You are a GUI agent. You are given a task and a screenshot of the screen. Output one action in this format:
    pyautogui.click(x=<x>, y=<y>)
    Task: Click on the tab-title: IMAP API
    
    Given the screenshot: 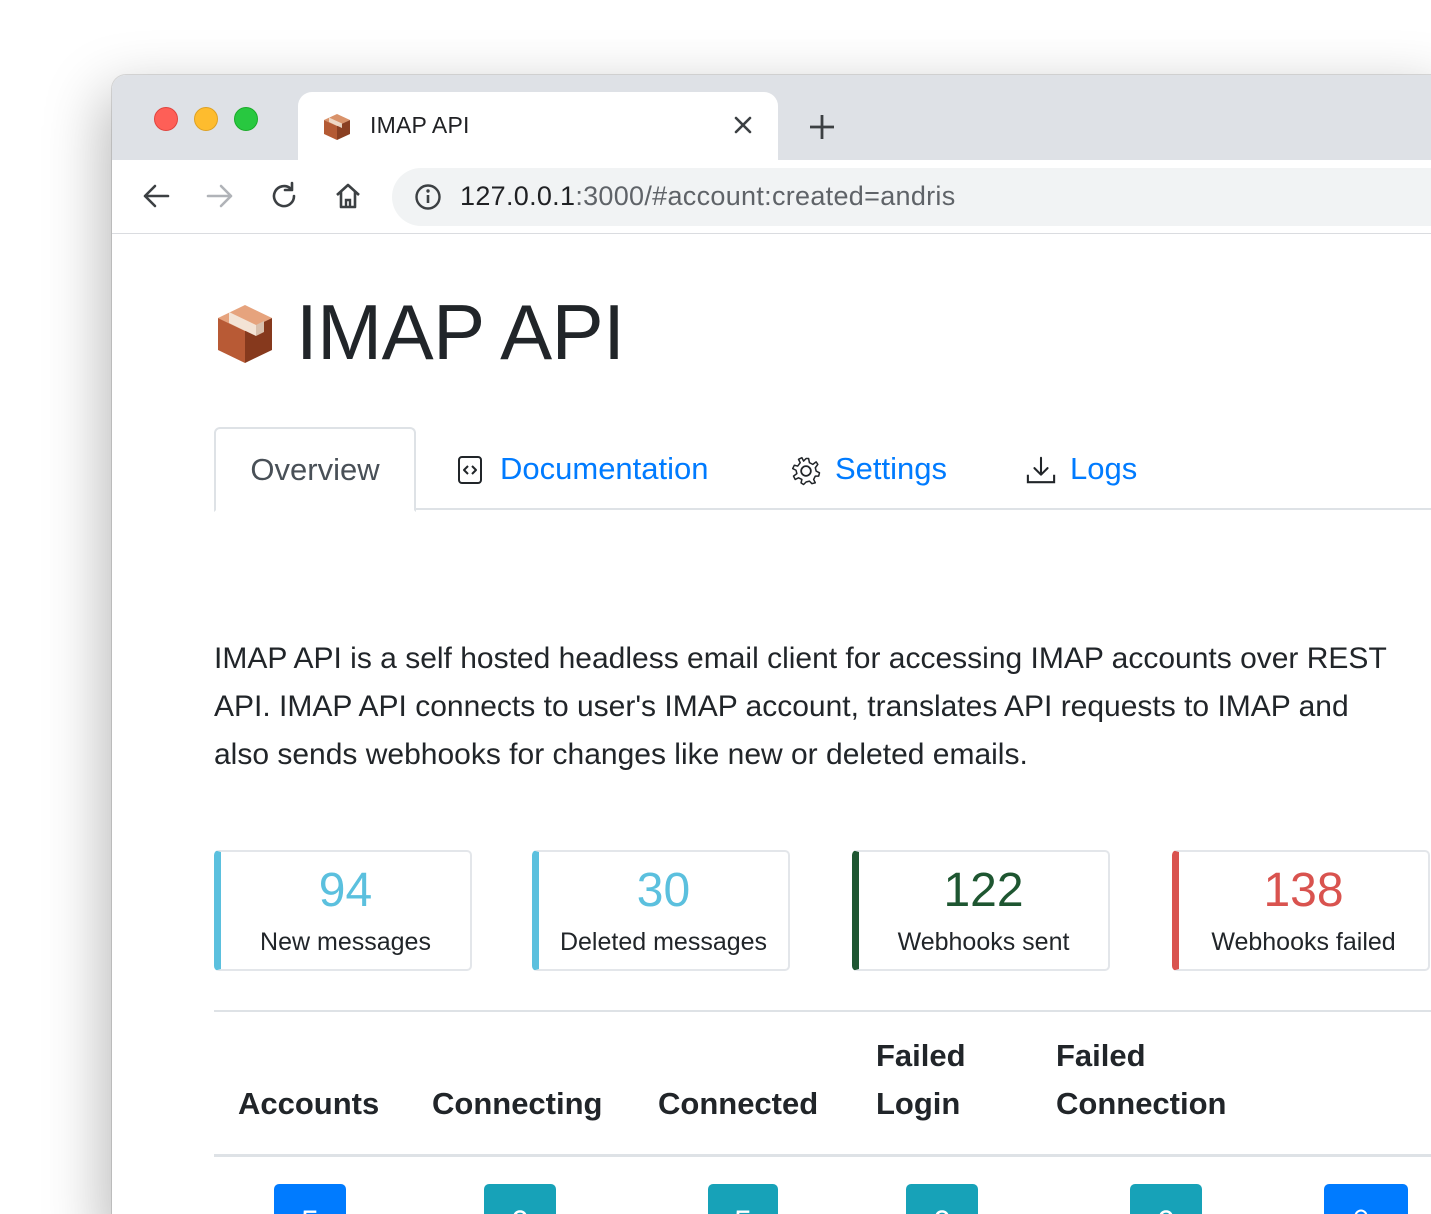 What is the action you would take?
    pyautogui.click(x=420, y=125)
    